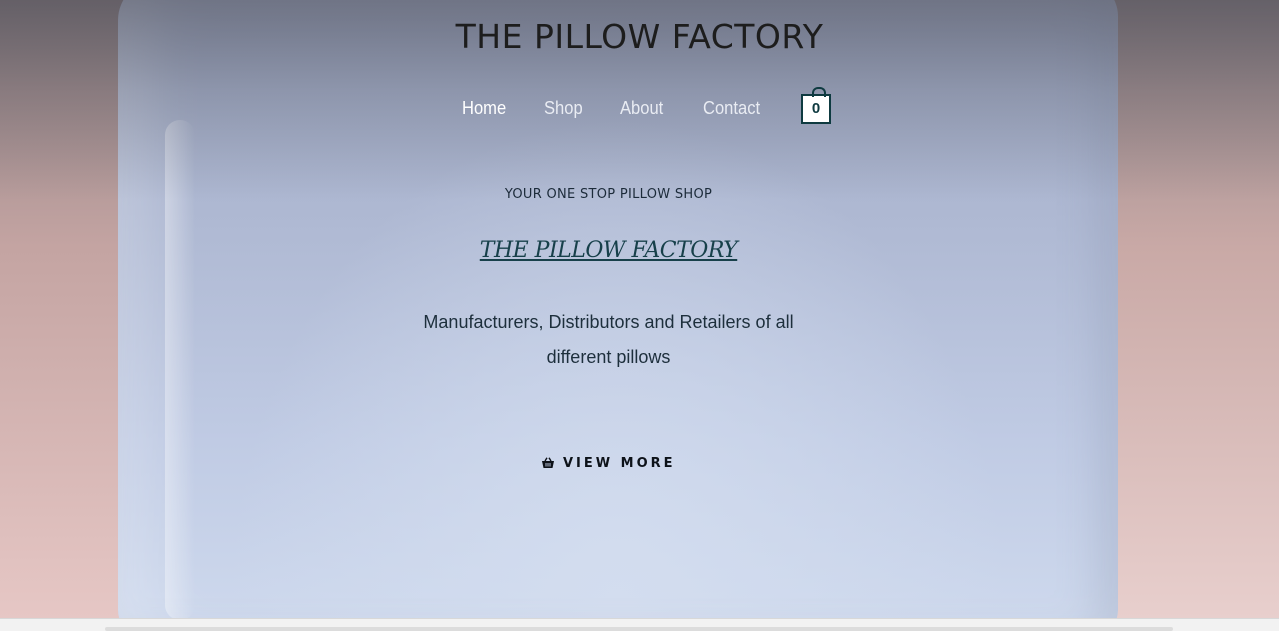 The width and height of the screenshot is (1279, 631). Describe the element at coordinates (563, 108) in the screenshot. I see `nav-item-shop: Shop` at that location.